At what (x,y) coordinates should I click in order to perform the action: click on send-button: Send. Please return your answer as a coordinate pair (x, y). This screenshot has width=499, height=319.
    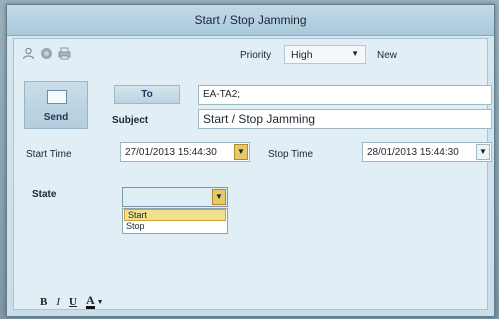
    Looking at the image, I should click on (56, 105).